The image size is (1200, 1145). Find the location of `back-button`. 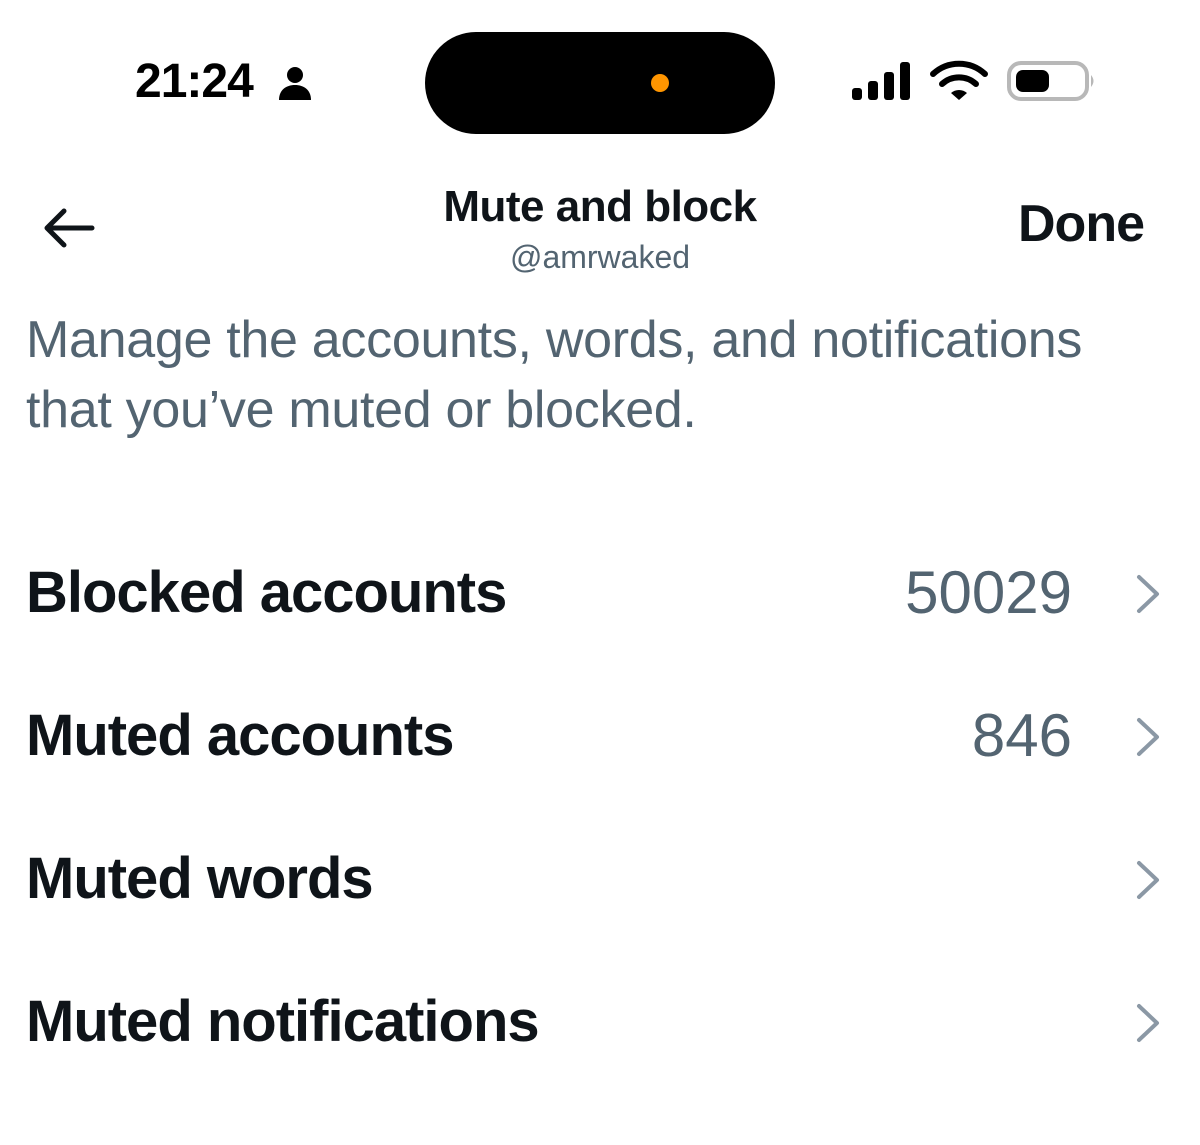

back-button is located at coordinates (68, 228).